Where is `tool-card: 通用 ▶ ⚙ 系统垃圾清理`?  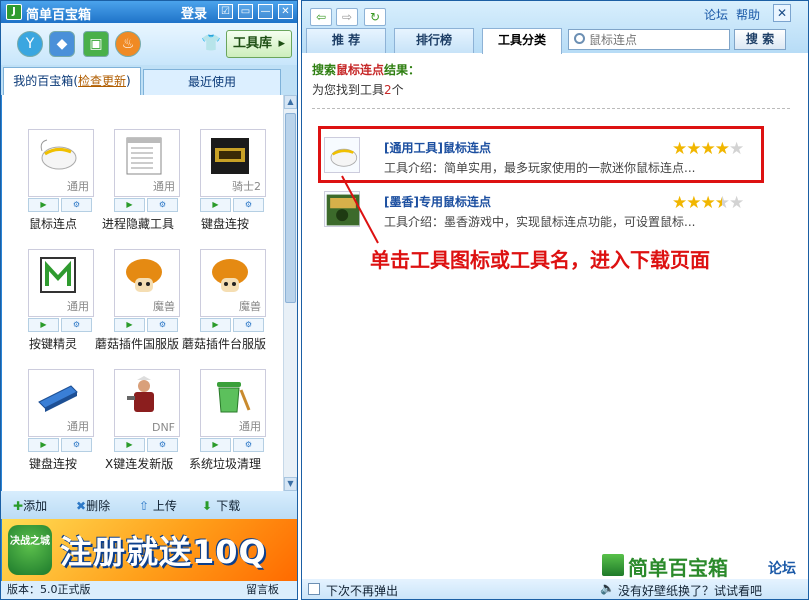 tool-card: 通用 ▶ ⚙ 系统垃圾清理 is located at coordinates (225, 425).